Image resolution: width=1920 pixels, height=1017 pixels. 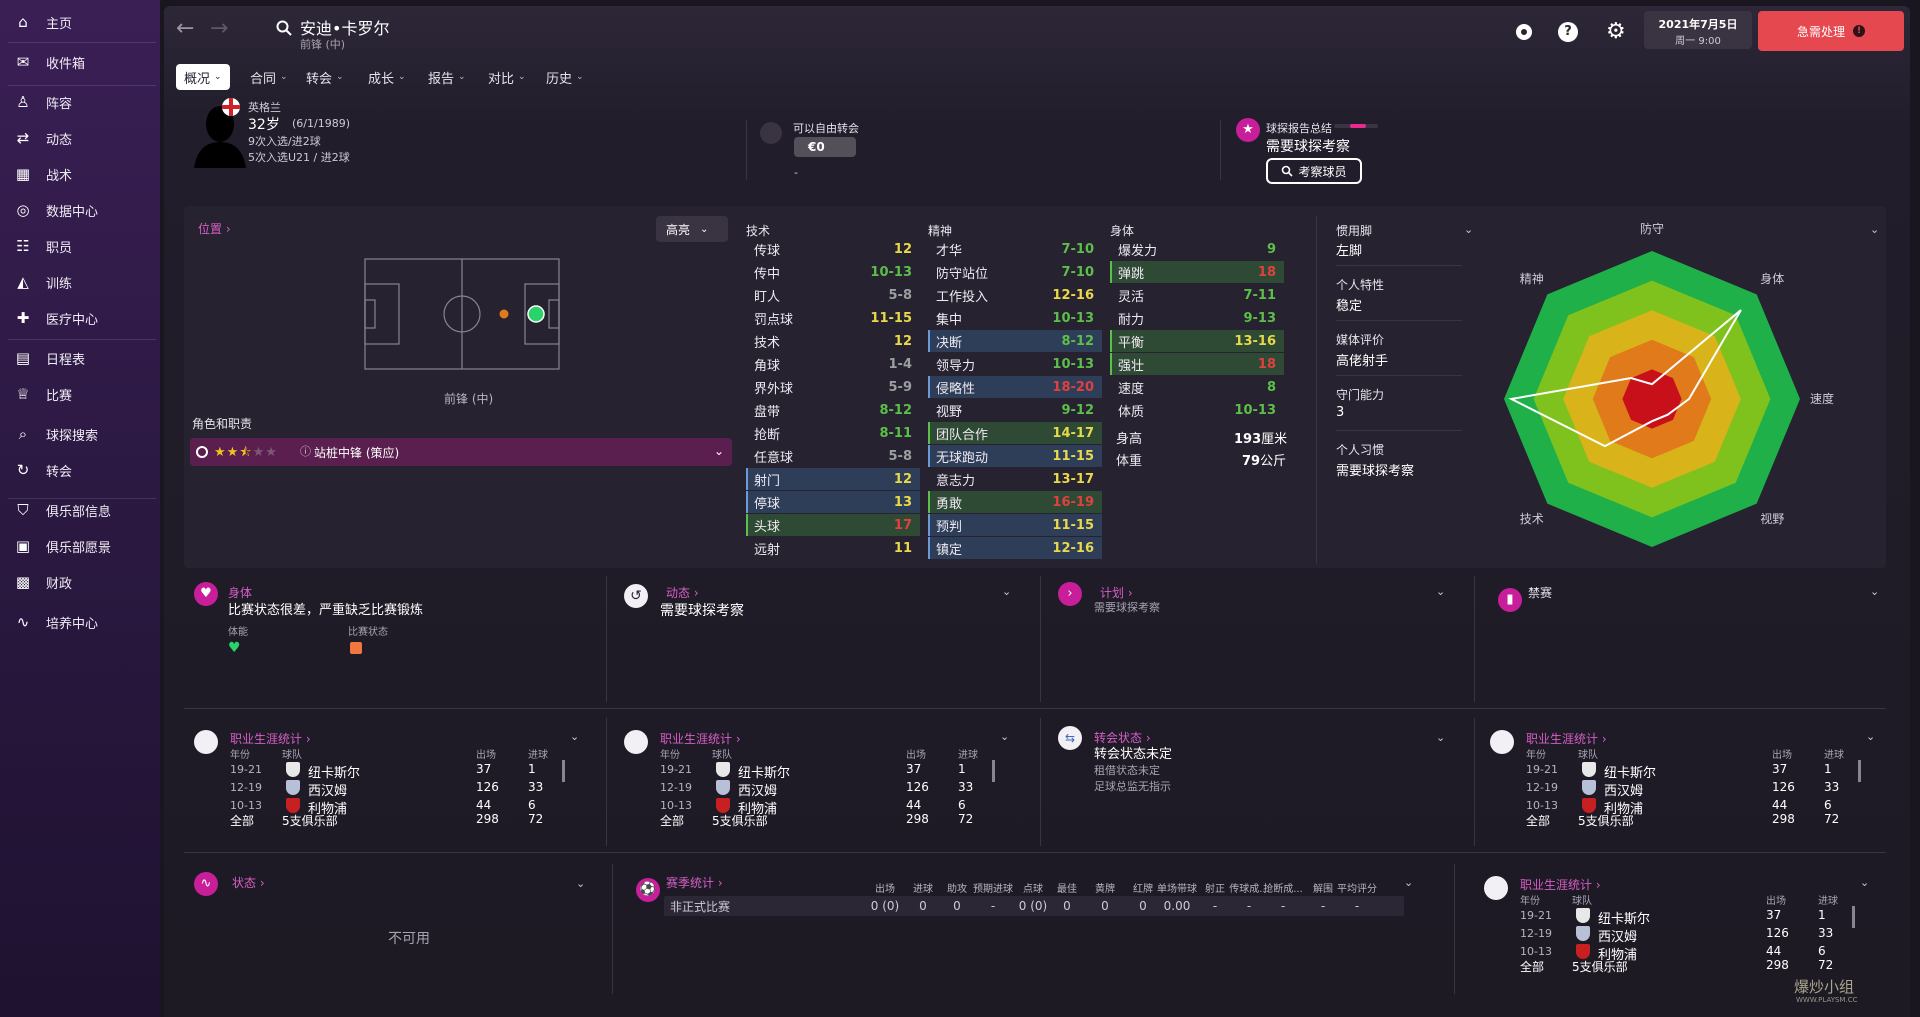 What do you see at coordinates (202, 452) in the screenshot?
I see `role-radio` at bounding box center [202, 452].